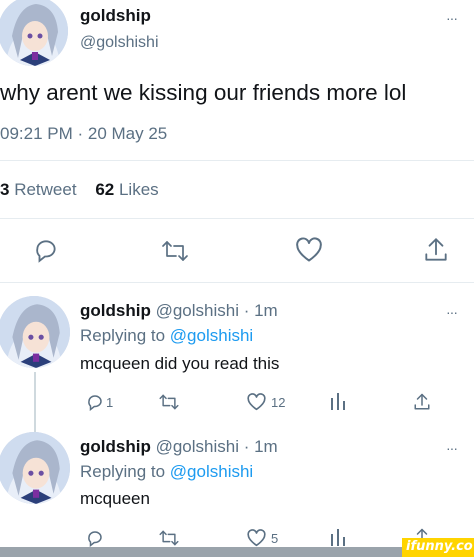 The width and height of the screenshot is (474, 557). What do you see at coordinates (278, 402) in the screenshot?
I see `like-count: 12` at bounding box center [278, 402].